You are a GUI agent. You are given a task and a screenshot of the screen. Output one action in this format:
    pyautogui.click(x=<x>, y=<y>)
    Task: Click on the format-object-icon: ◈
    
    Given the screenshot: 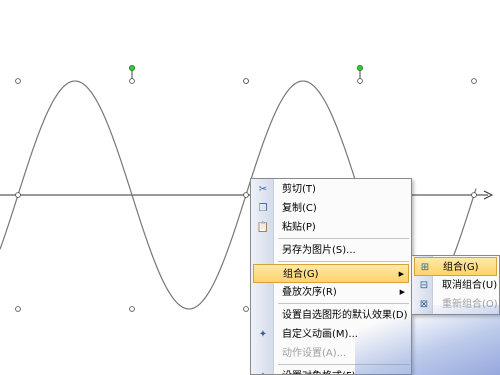 What is the action you would take?
    pyautogui.click(x=263, y=372)
    